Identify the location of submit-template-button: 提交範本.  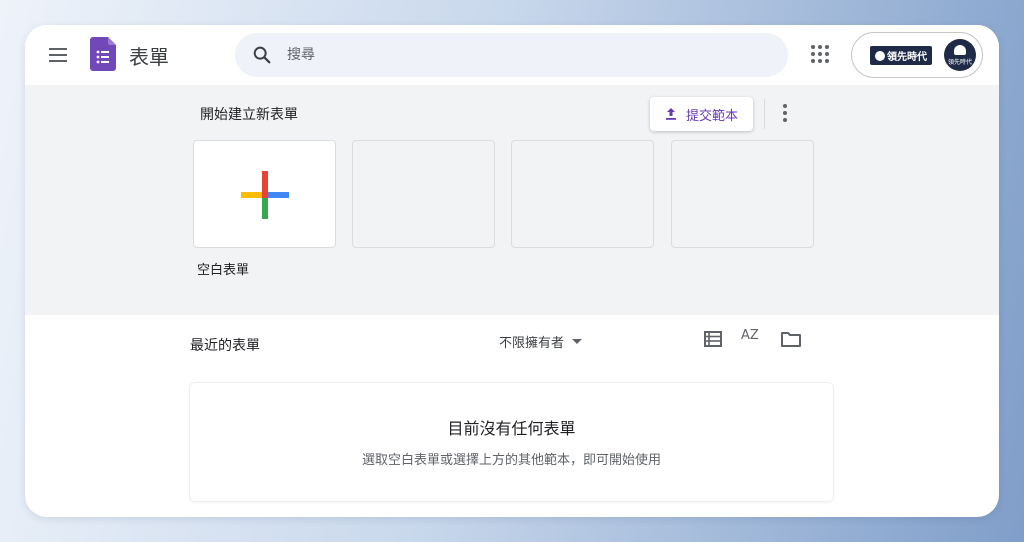
(701, 114).